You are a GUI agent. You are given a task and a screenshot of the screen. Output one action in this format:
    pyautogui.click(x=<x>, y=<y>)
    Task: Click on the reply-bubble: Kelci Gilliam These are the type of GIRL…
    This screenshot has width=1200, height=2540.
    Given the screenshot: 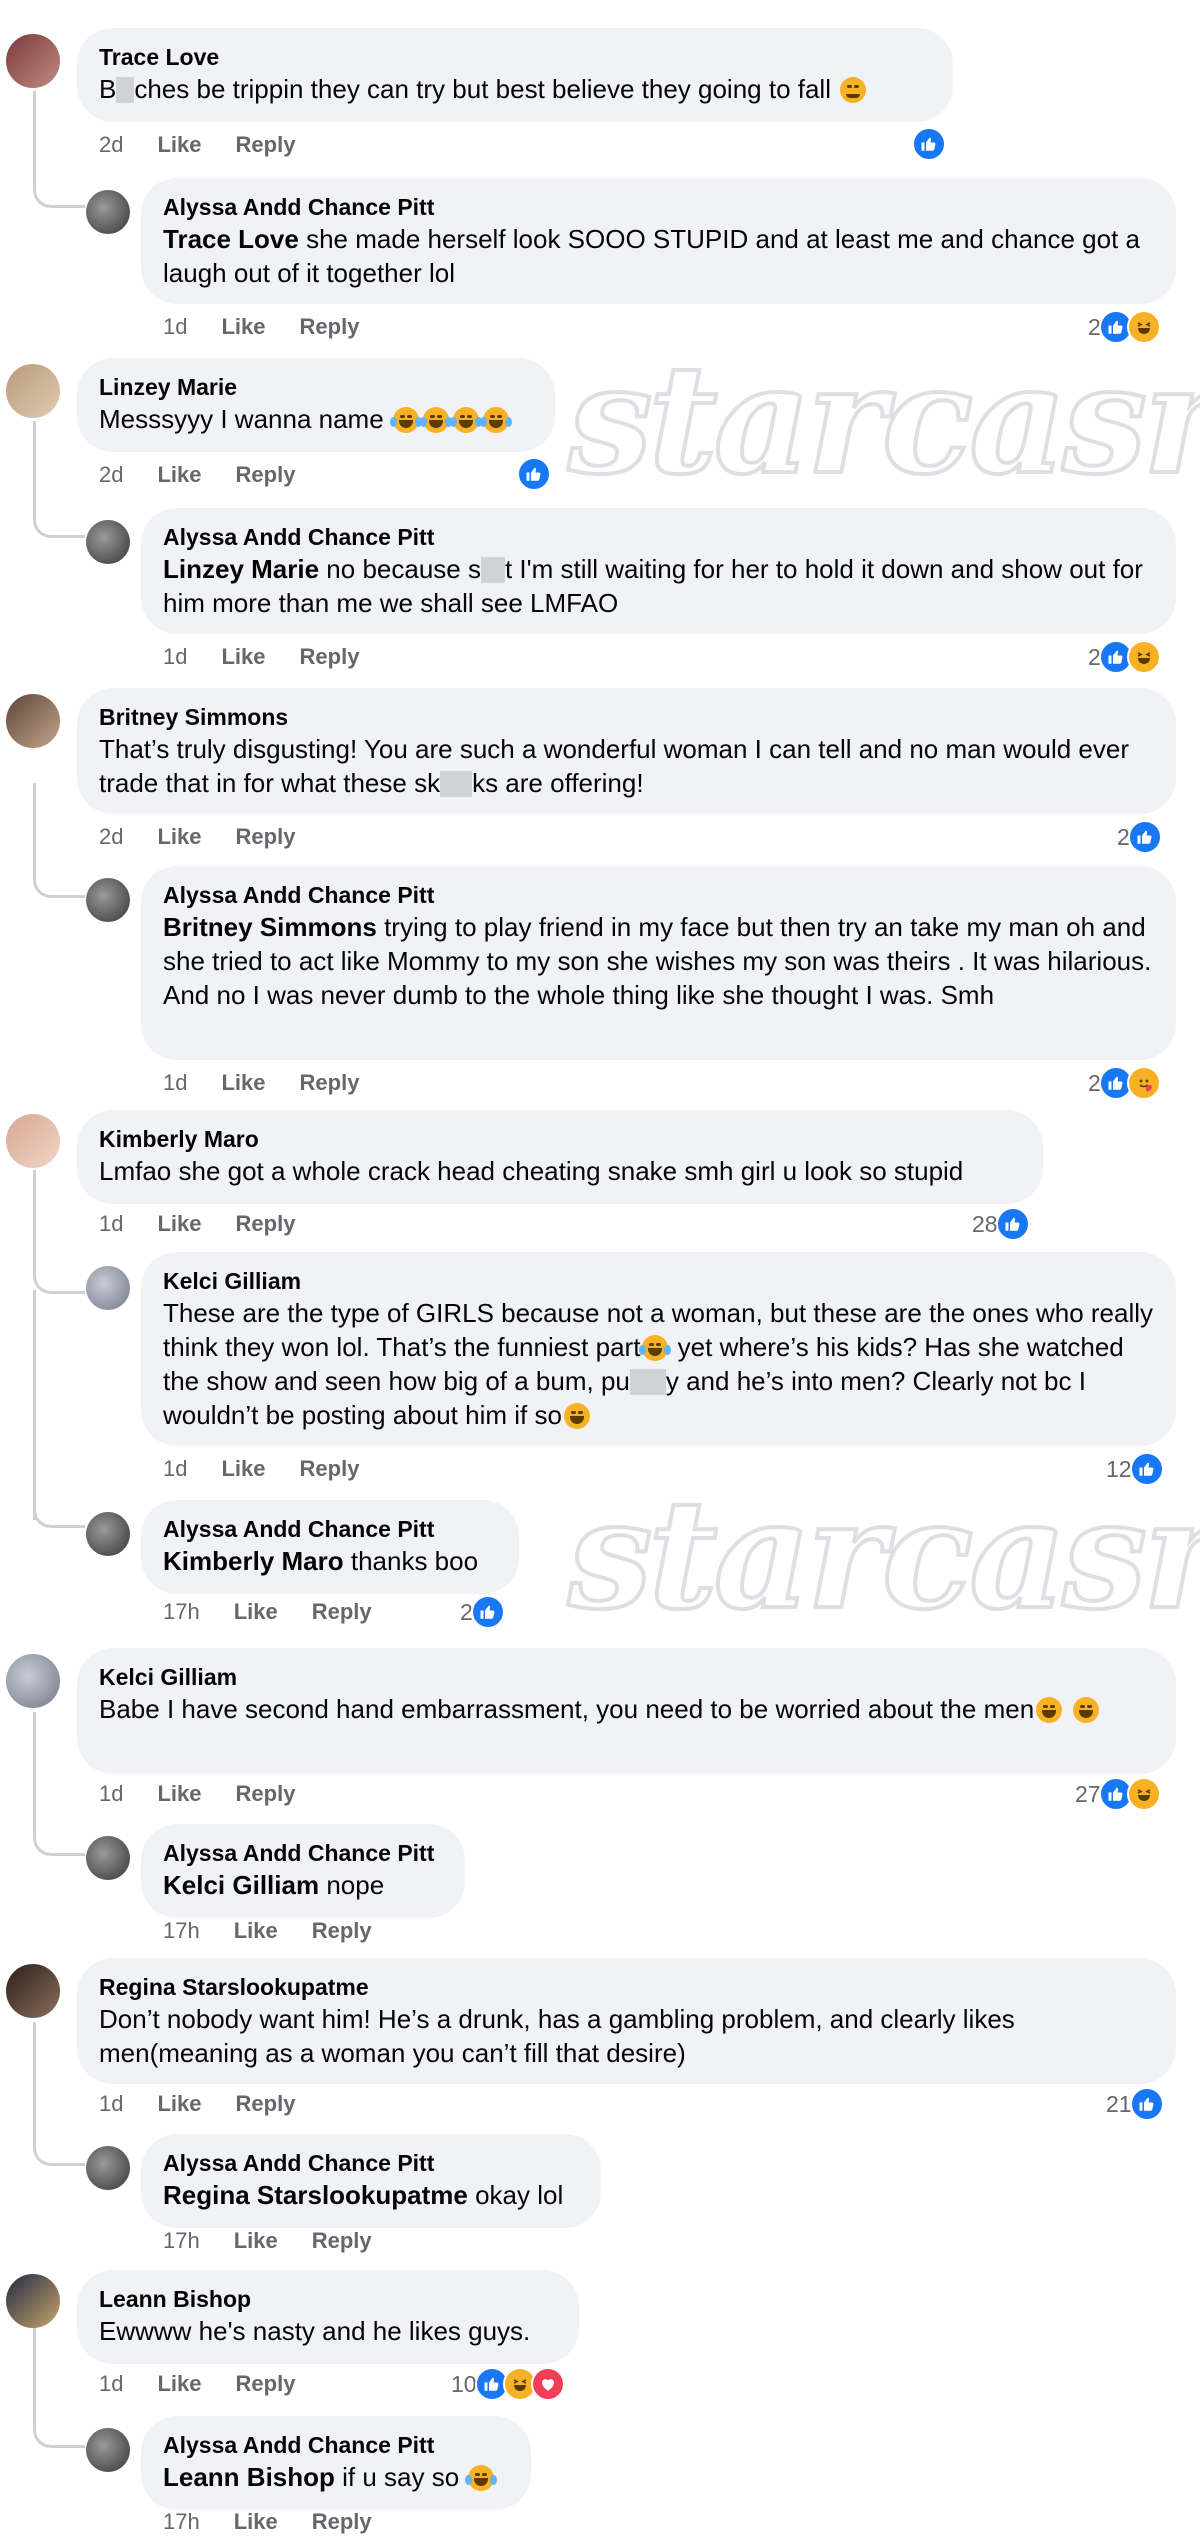 What is the action you would take?
    pyautogui.click(x=658, y=1349)
    